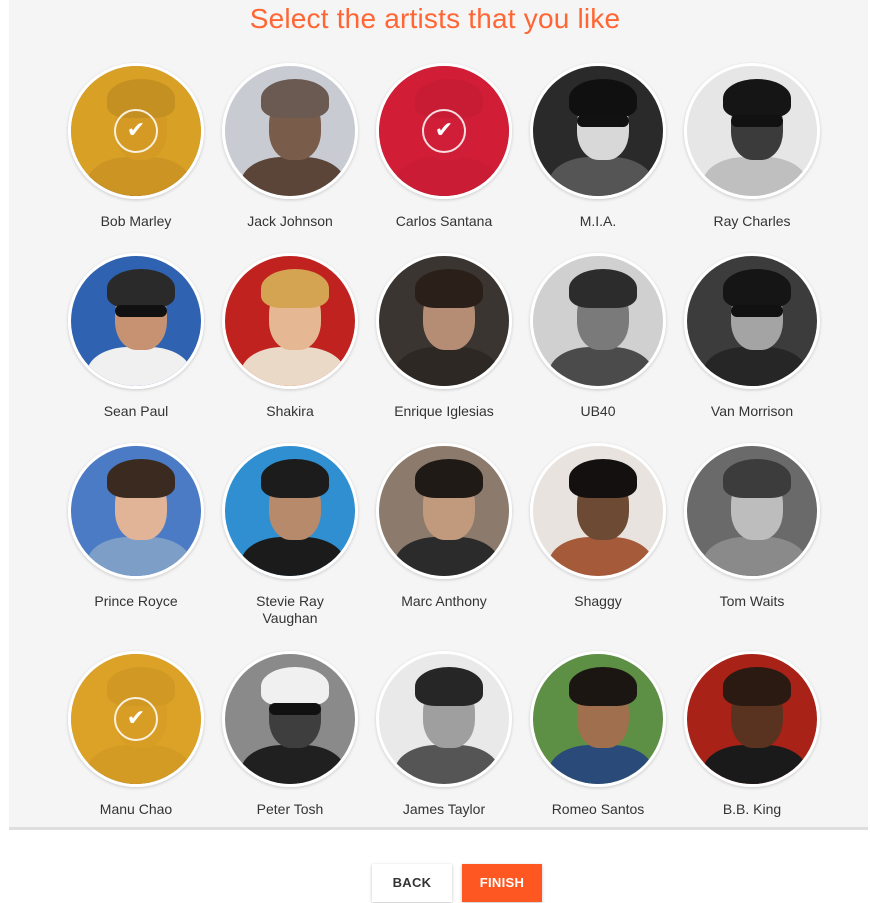  I want to click on artist-card: Stevie Ray Vaughan, so click(291, 538).